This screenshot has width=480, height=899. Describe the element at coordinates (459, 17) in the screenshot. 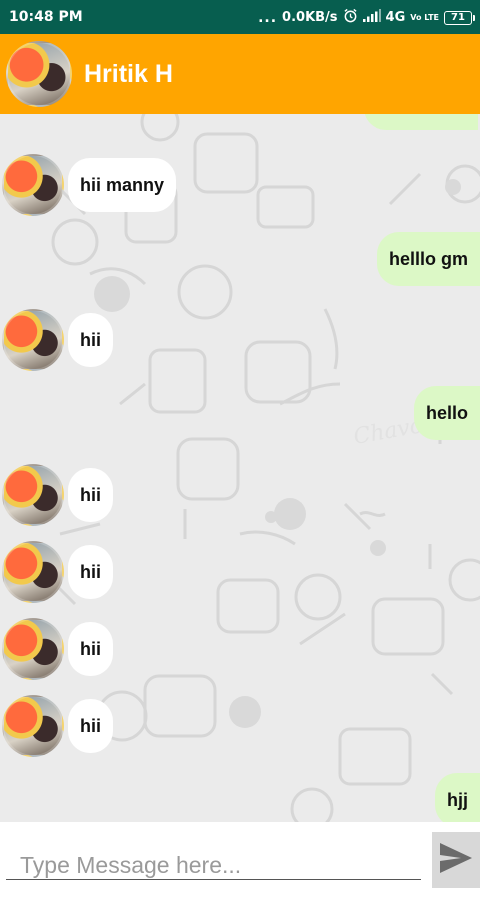

I see `battery-icon: 71` at that location.